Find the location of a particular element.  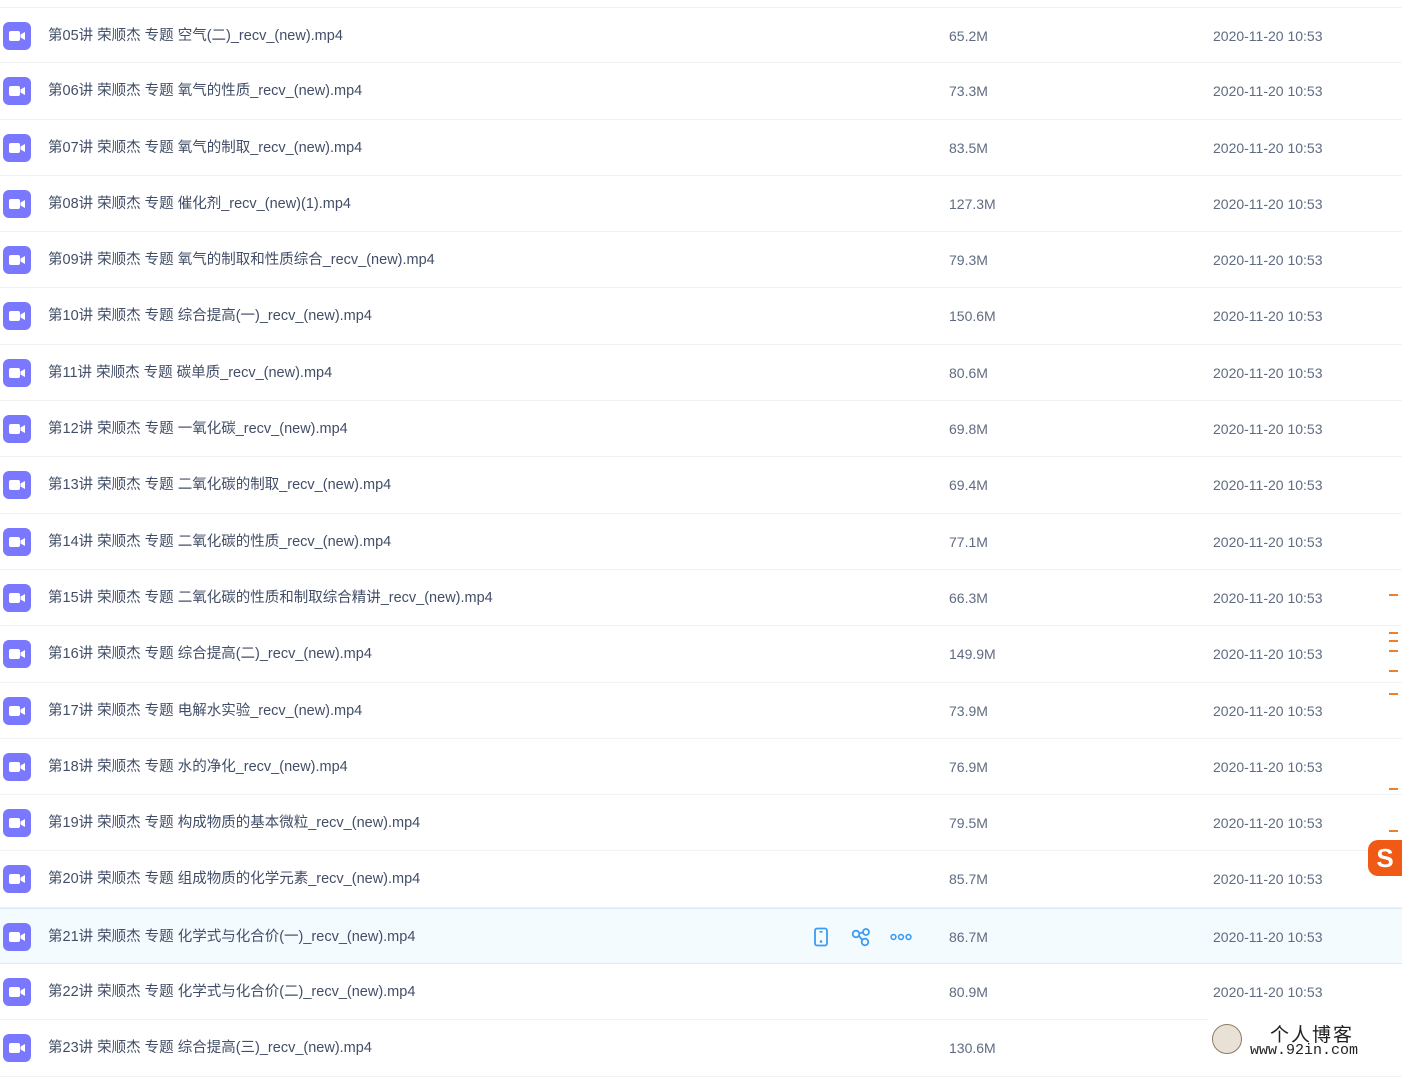

file-name: 第20讲 荣顺杰 专题 组成物质的化学元素_recv_(new).mp4 is located at coordinates (234, 879).